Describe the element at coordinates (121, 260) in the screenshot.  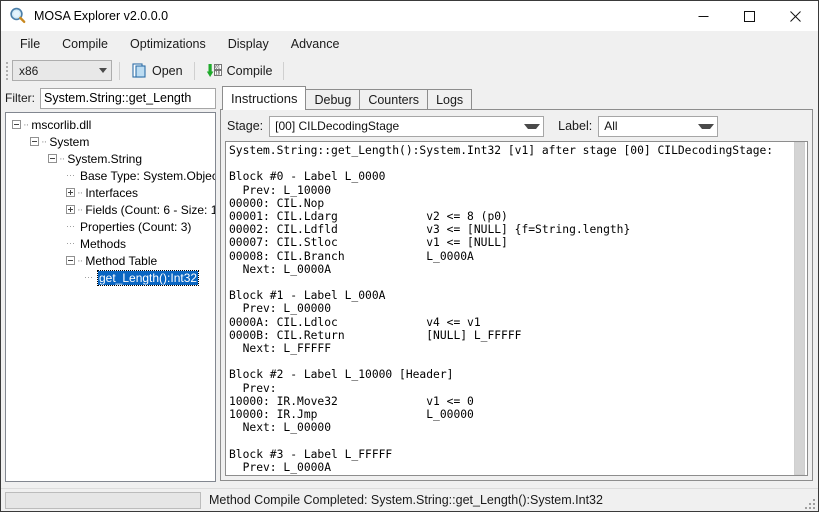
I see `tree-node-label: Method Table` at that location.